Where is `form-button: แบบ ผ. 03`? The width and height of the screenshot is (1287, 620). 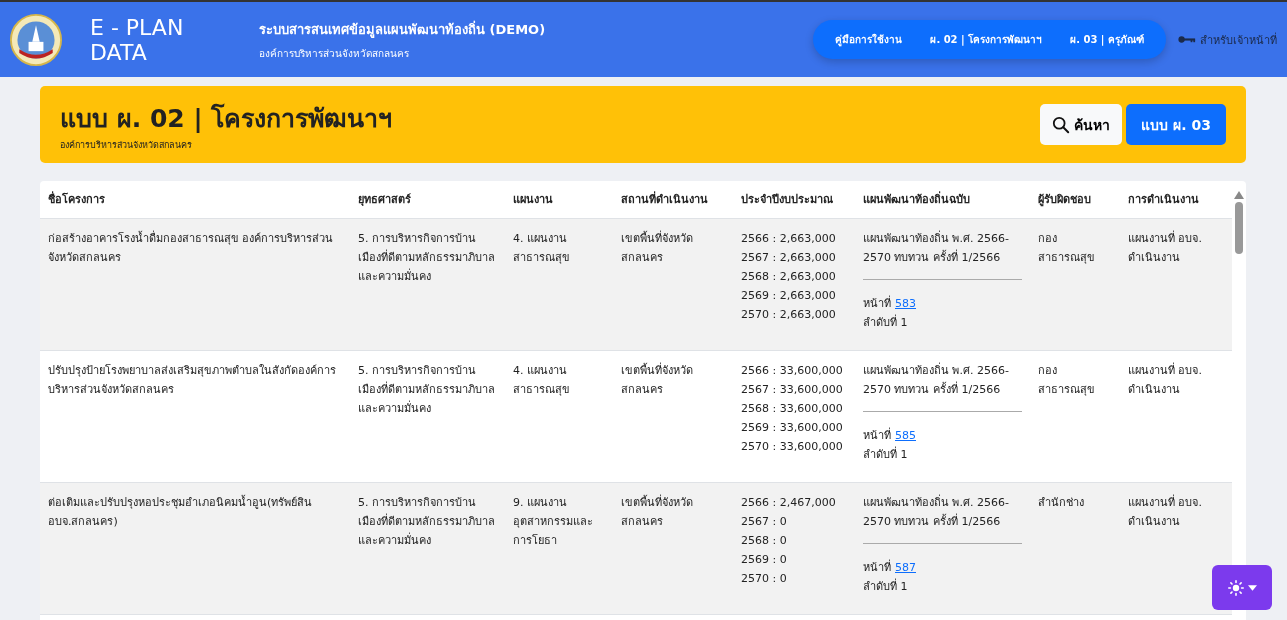 form-button: แบบ ผ. 03 is located at coordinates (1176, 124).